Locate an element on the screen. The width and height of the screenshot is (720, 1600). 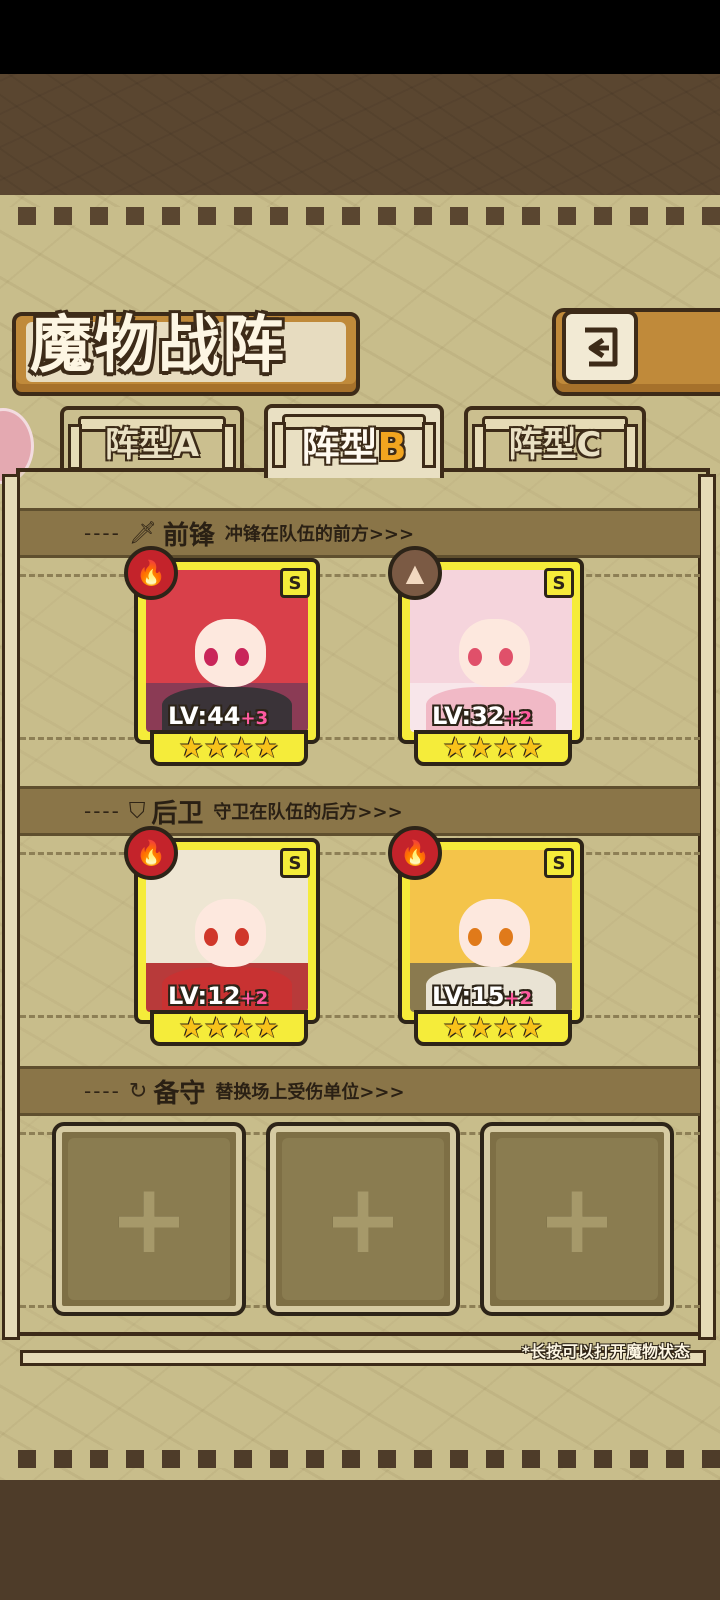
section-desc: 守卫在队伍的后方>>> is located at coordinates (308, 812).